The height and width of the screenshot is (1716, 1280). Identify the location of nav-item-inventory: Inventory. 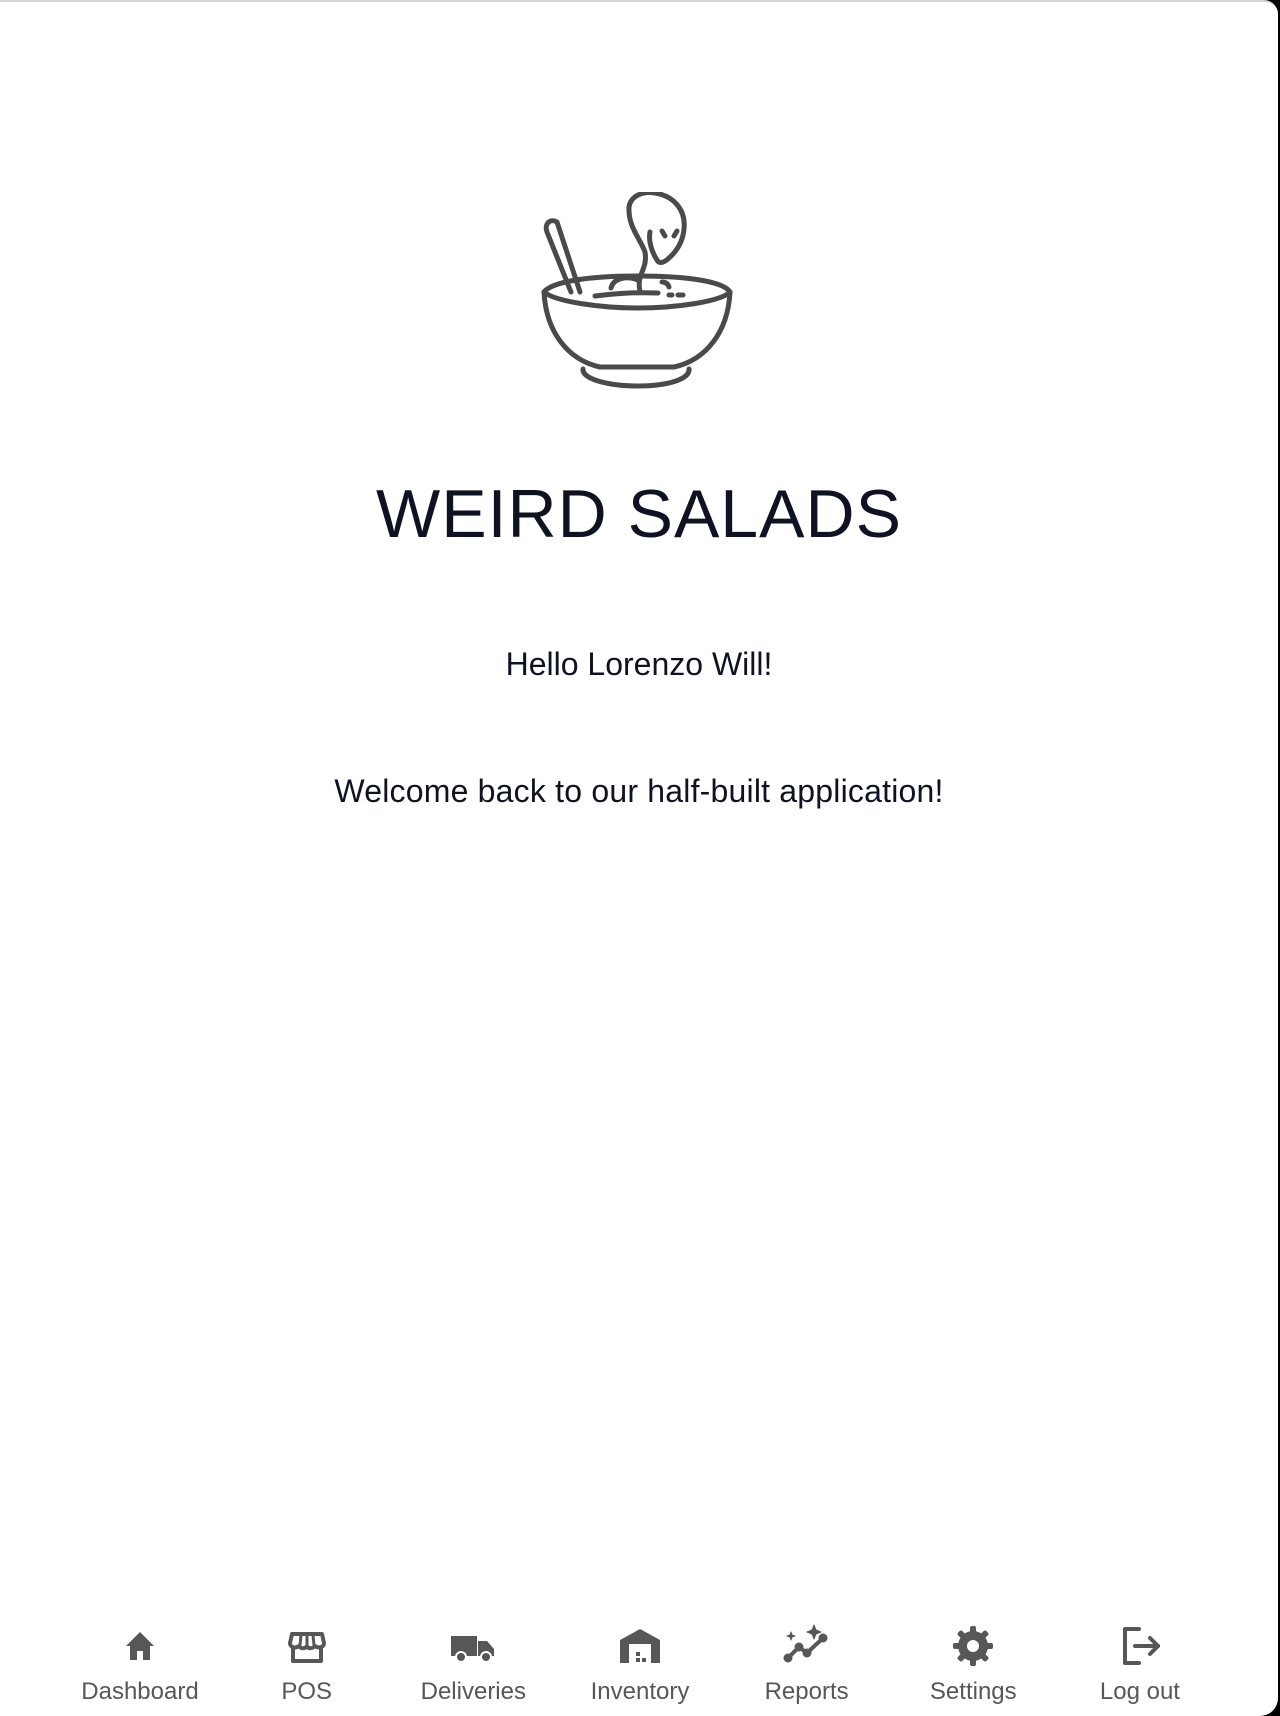
(640, 1664).